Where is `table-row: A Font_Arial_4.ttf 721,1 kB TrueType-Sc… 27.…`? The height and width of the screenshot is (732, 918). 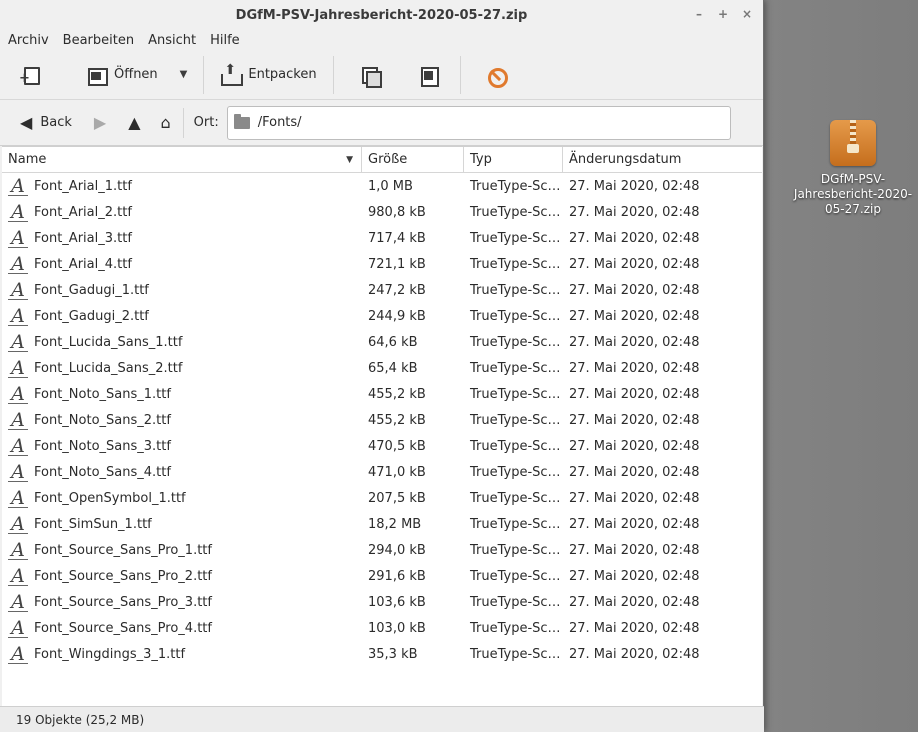 table-row: A Font_Arial_4.ttf 721,1 kB TrueType-Sc… 27.… is located at coordinates (382, 264).